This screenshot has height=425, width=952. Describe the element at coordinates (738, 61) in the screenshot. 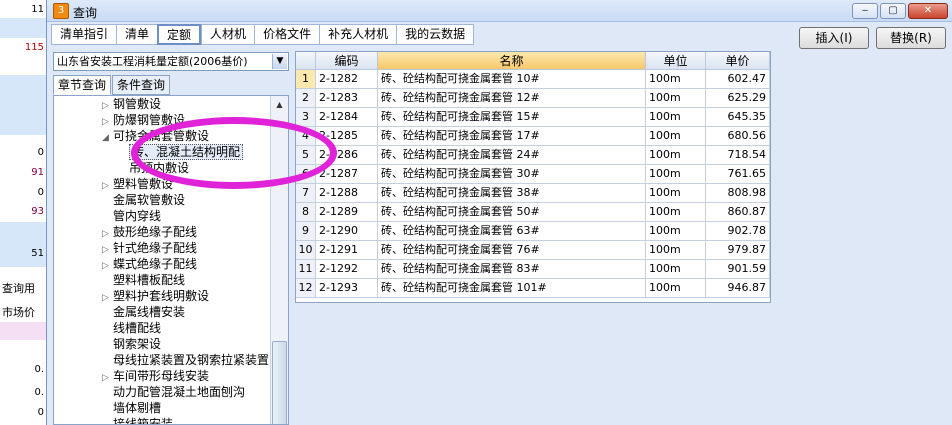

I see `col-header-price: 单价` at that location.